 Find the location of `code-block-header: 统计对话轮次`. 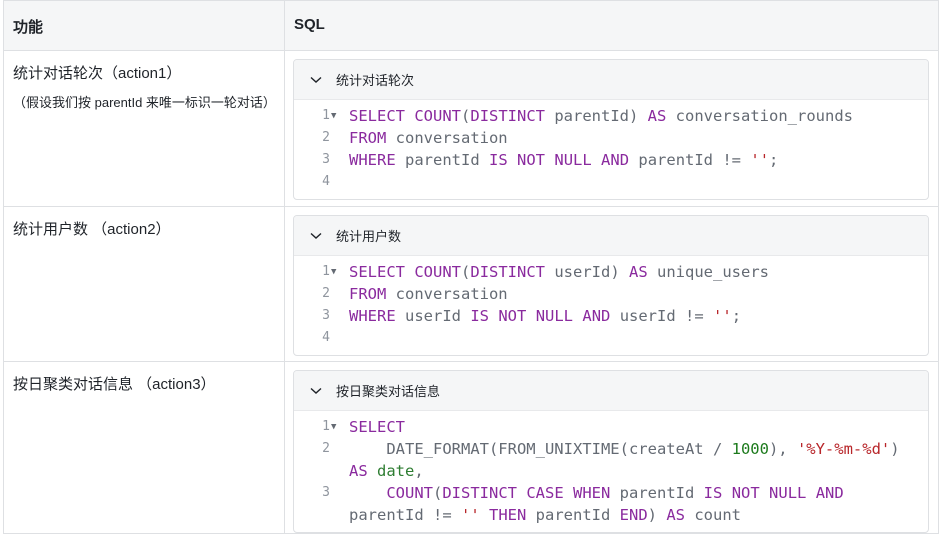

code-block-header: 统计对话轮次 is located at coordinates (611, 80).